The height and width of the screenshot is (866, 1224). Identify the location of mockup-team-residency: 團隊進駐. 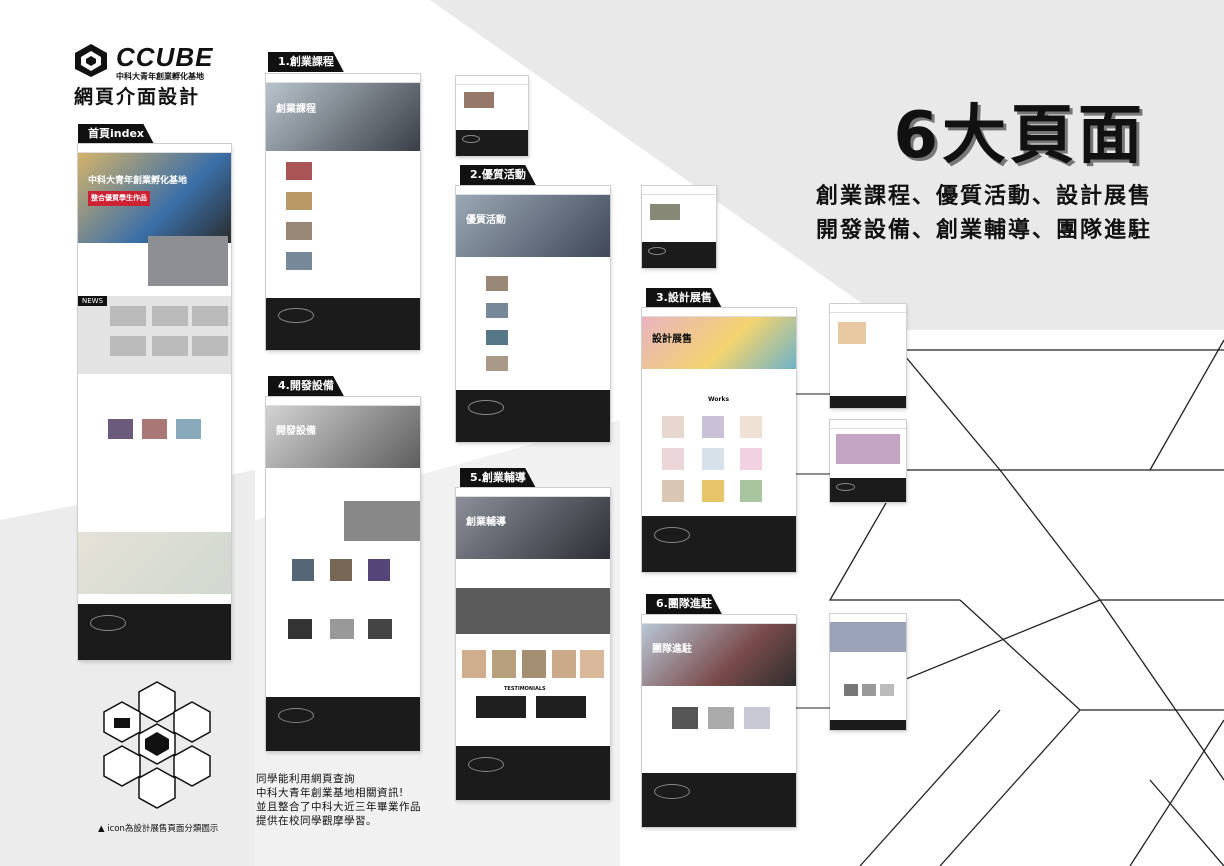
(719, 721).